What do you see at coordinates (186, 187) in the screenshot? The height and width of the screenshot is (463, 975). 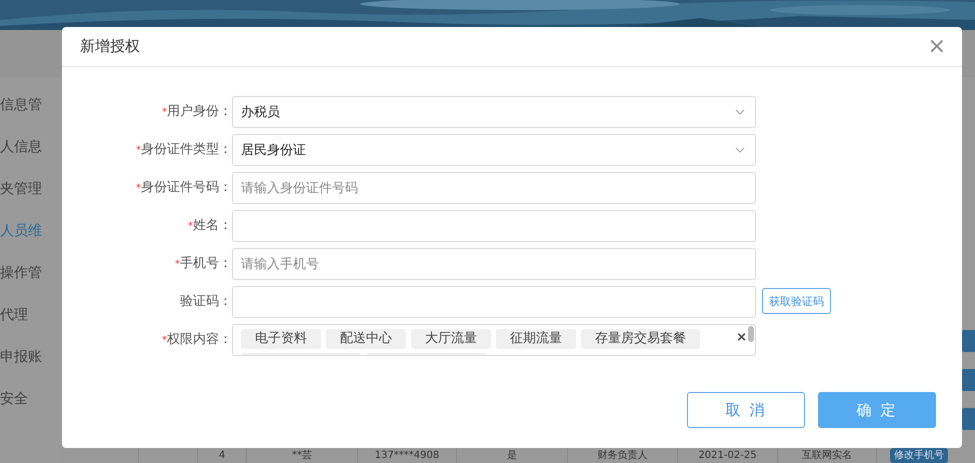 I see `field-label: 身份证件号码：` at bounding box center [186, 187].